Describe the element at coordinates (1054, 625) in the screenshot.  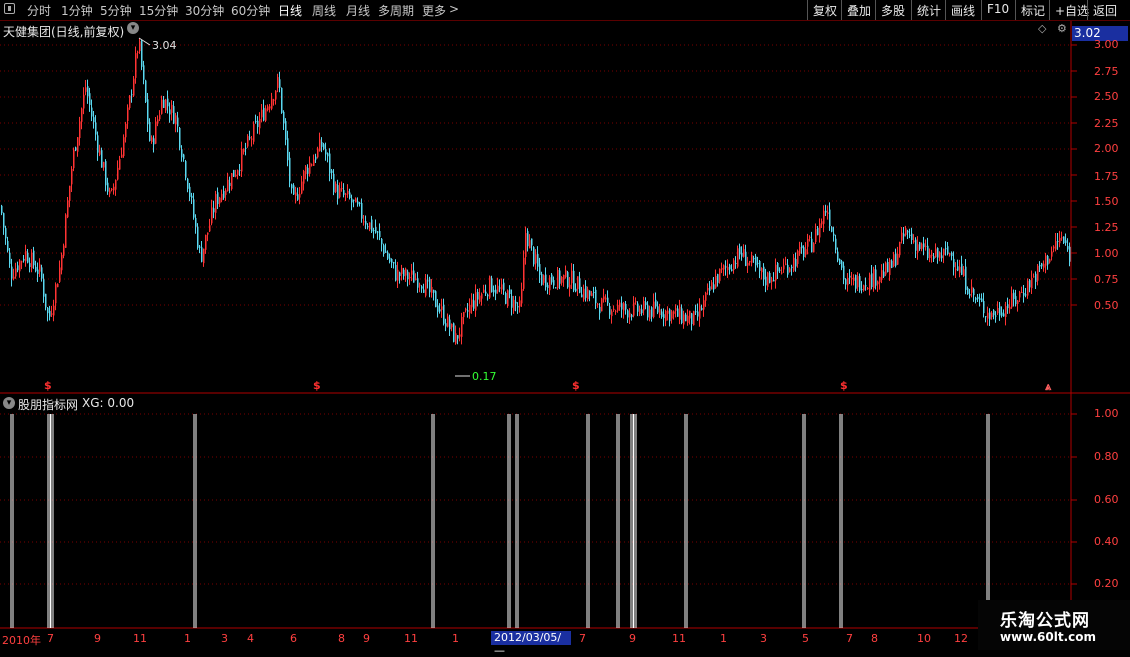
I see `site-watermark: 乐淘公式网 www.60lt.com` at that location.